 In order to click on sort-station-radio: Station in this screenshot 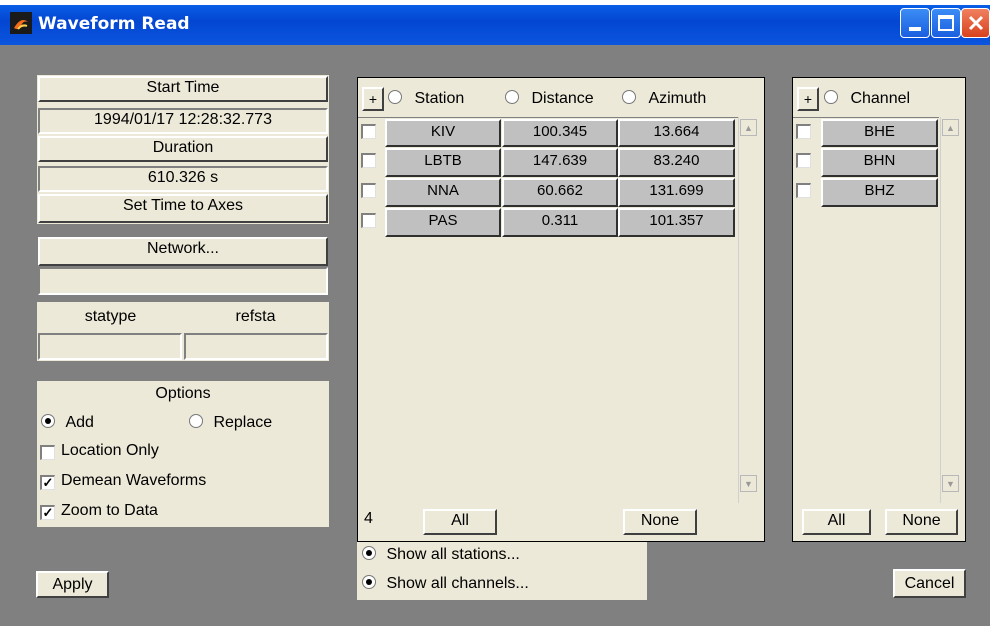, I will do `click(426, 99)`.